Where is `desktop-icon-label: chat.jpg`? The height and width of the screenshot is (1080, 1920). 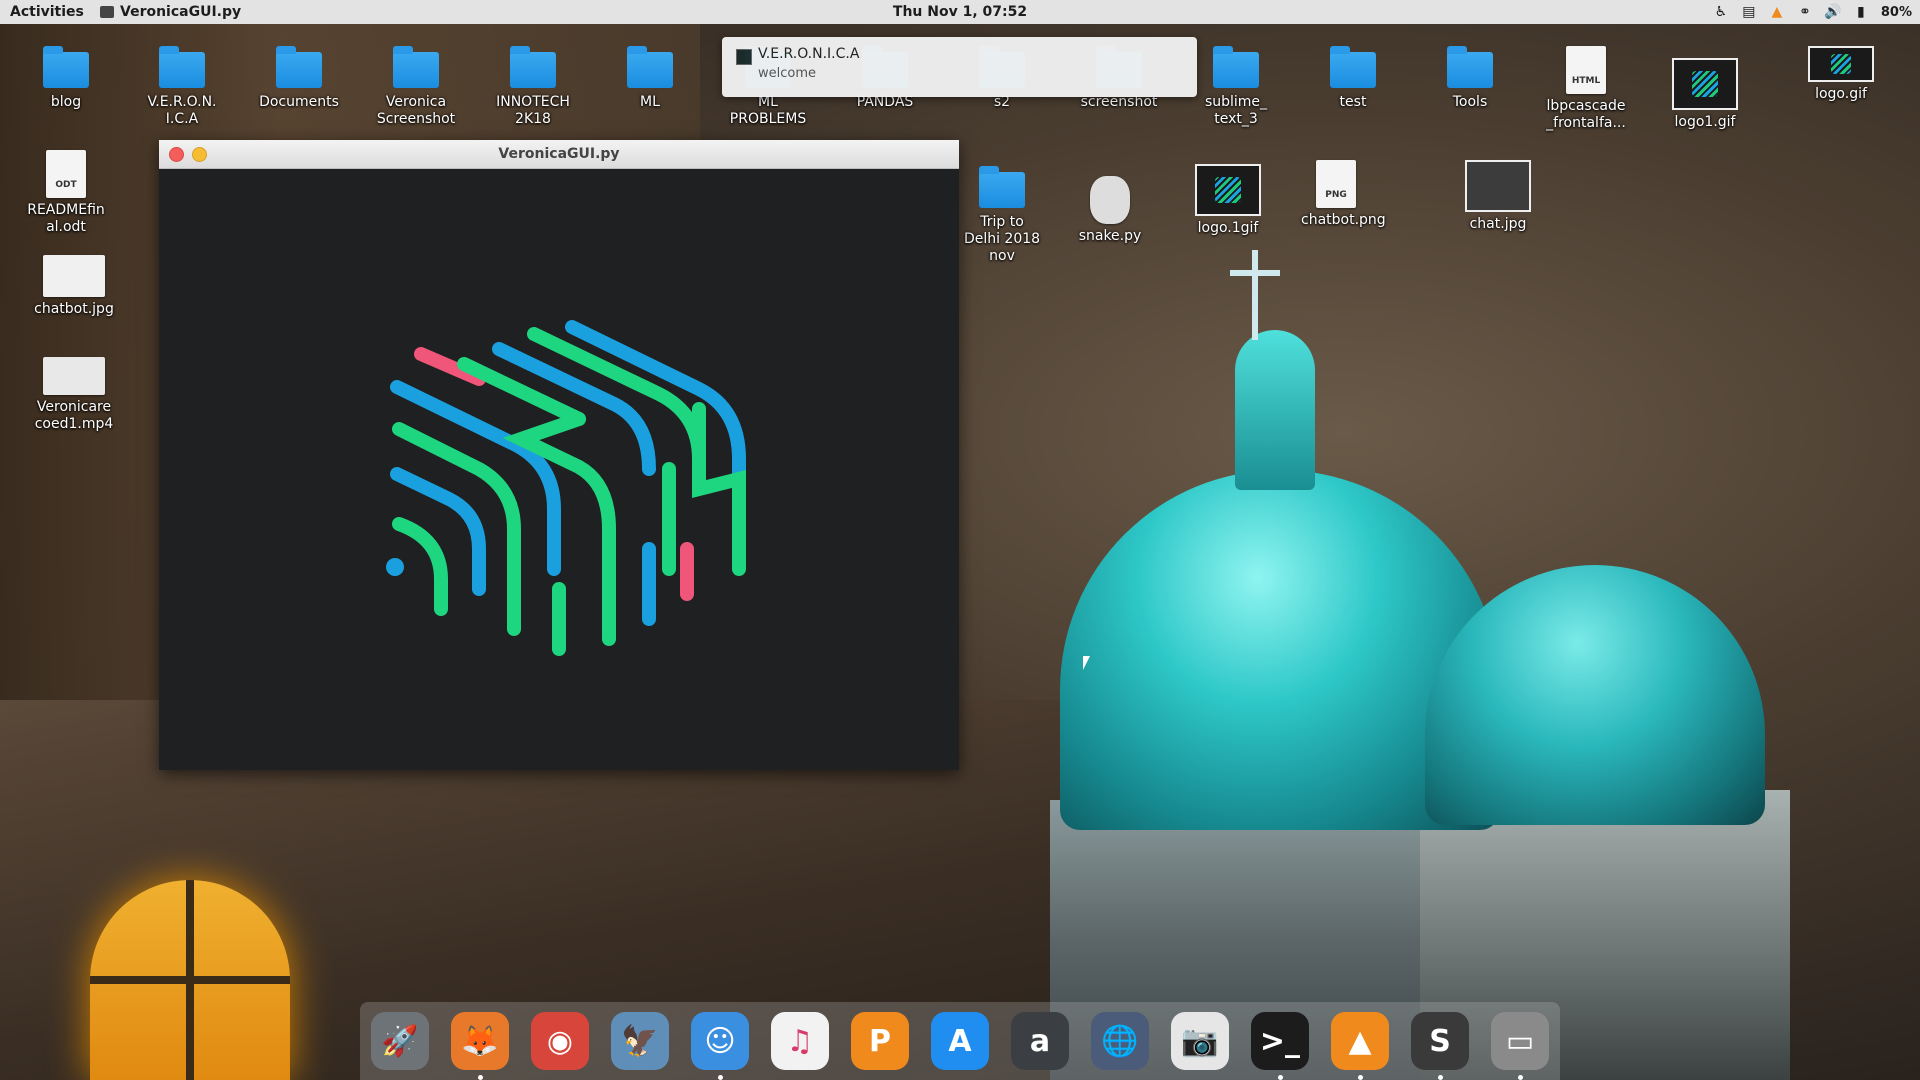 desktop-icon-label: chat.jpg is located at coordinates (1498, 224).